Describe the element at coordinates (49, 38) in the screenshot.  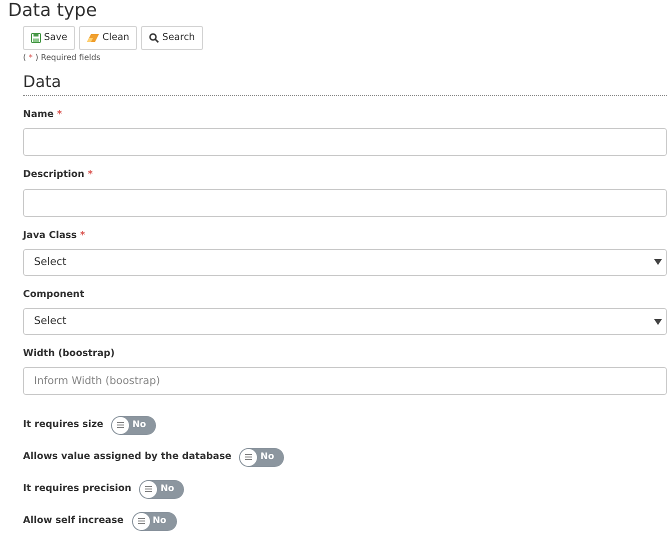
I see `save-button: Save` at that location.